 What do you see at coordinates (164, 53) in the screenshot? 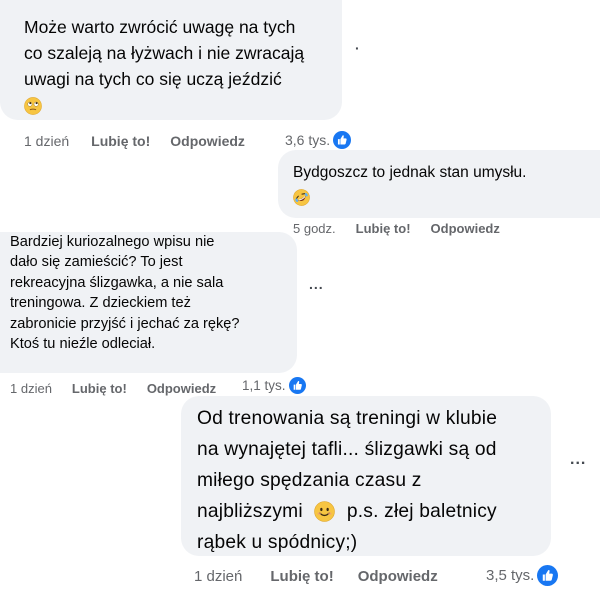
I see `comment-line: co szaleją na łyżwach i nie zwracają` at bounding box center [164, 53].